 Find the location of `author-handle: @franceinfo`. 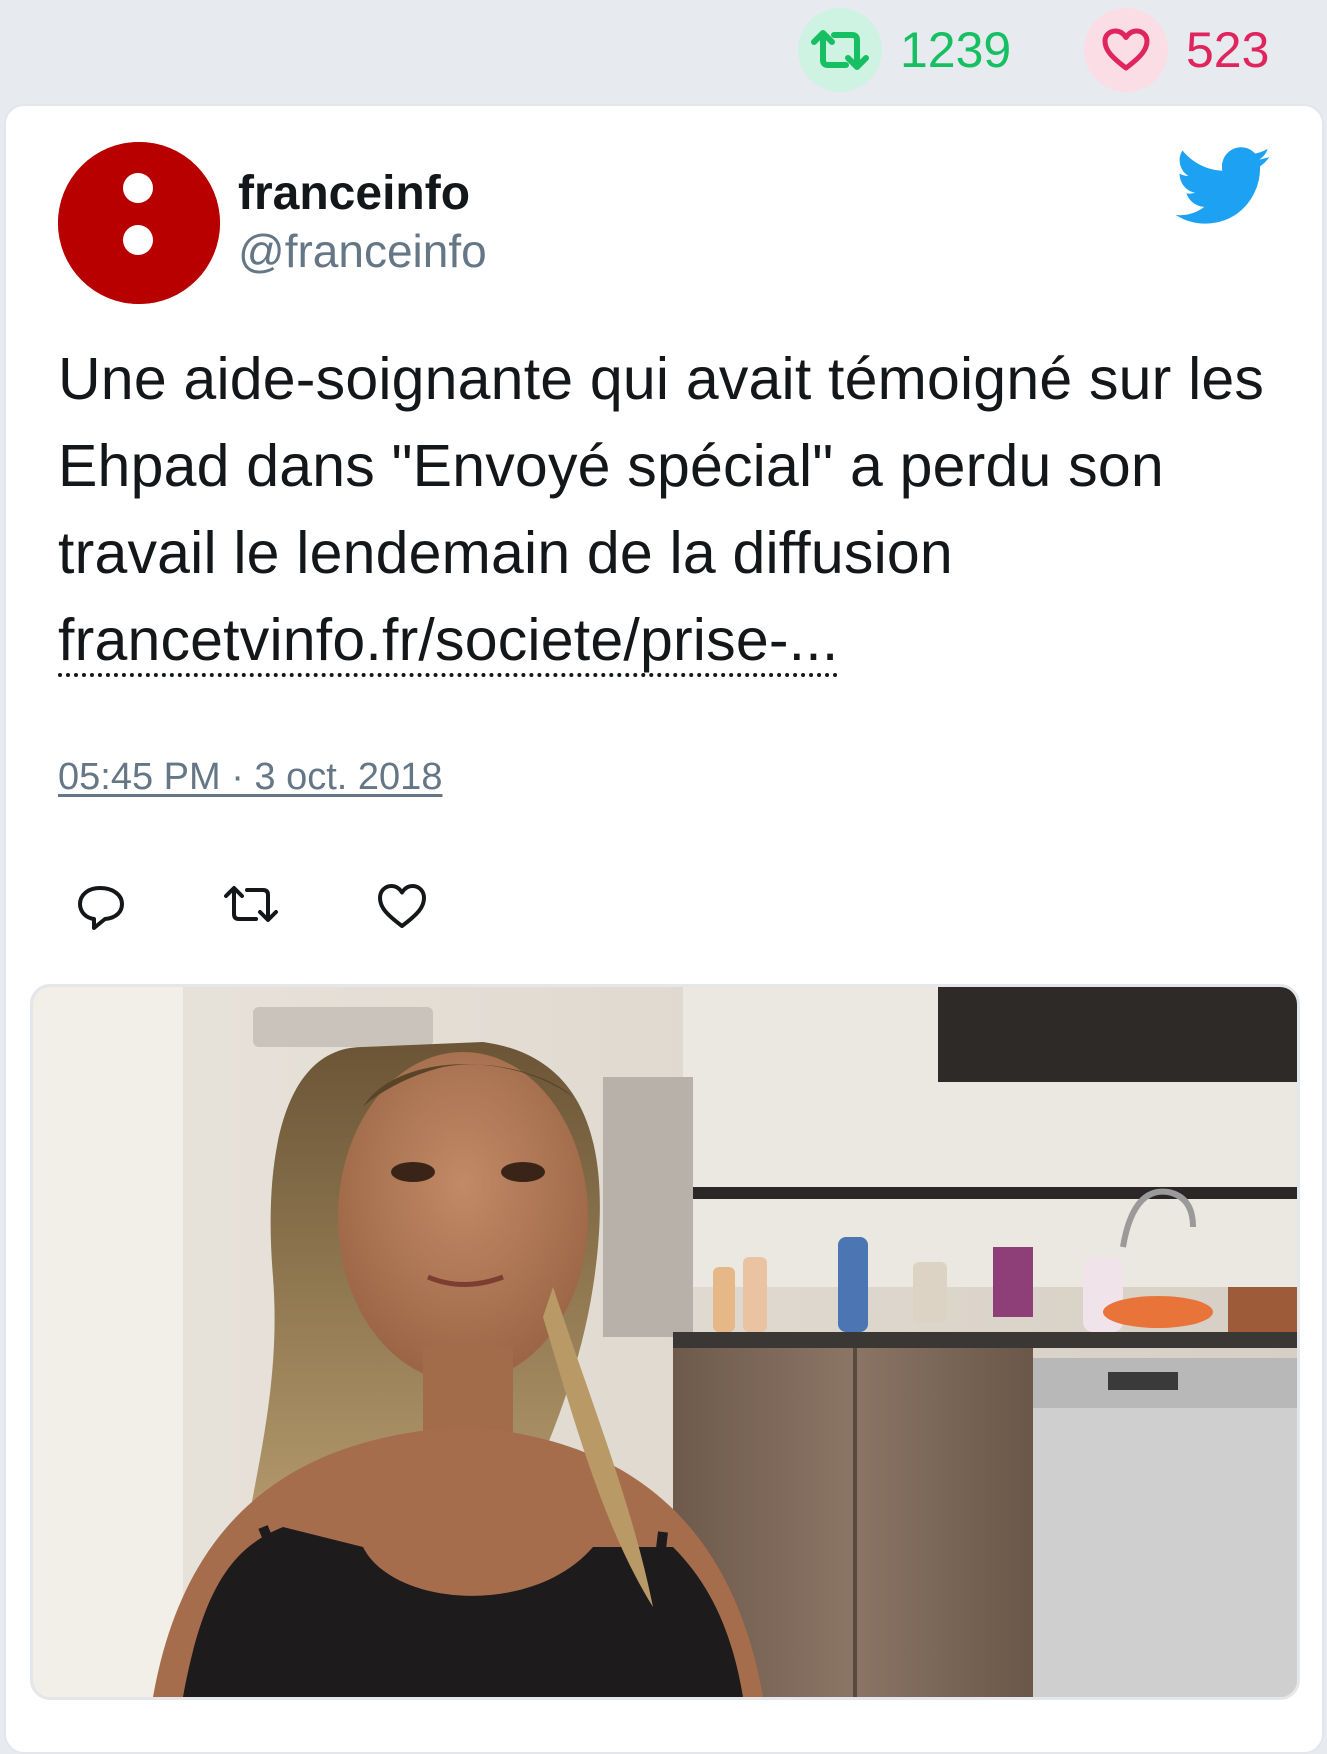

author-handle: @franceinfo is located at coordinates (362, 251).